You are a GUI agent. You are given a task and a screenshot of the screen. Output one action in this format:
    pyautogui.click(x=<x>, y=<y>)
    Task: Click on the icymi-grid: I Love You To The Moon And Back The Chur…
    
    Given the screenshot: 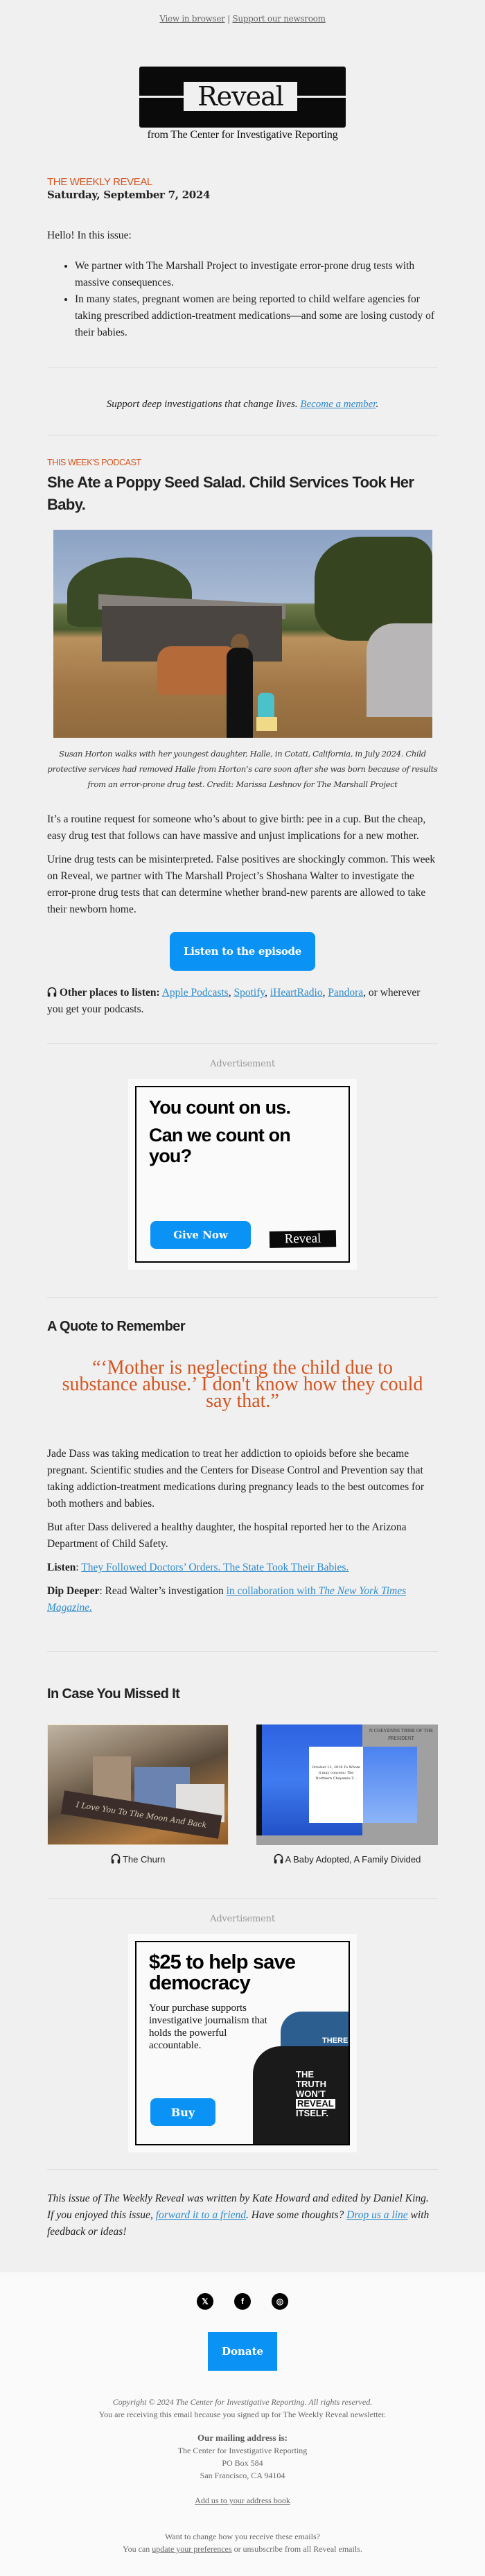 What is the action you would take?
    pyautogui.click(x=242, y=1795)
    